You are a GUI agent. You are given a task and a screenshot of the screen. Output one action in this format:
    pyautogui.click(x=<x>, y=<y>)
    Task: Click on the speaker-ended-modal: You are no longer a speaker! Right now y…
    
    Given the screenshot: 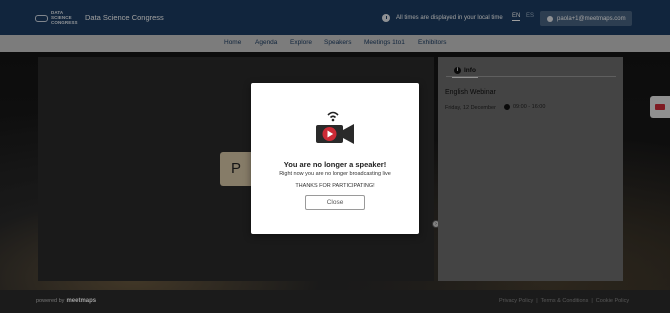 What is the action you would take?
    pyautogui.click(x=335, y=158)
    